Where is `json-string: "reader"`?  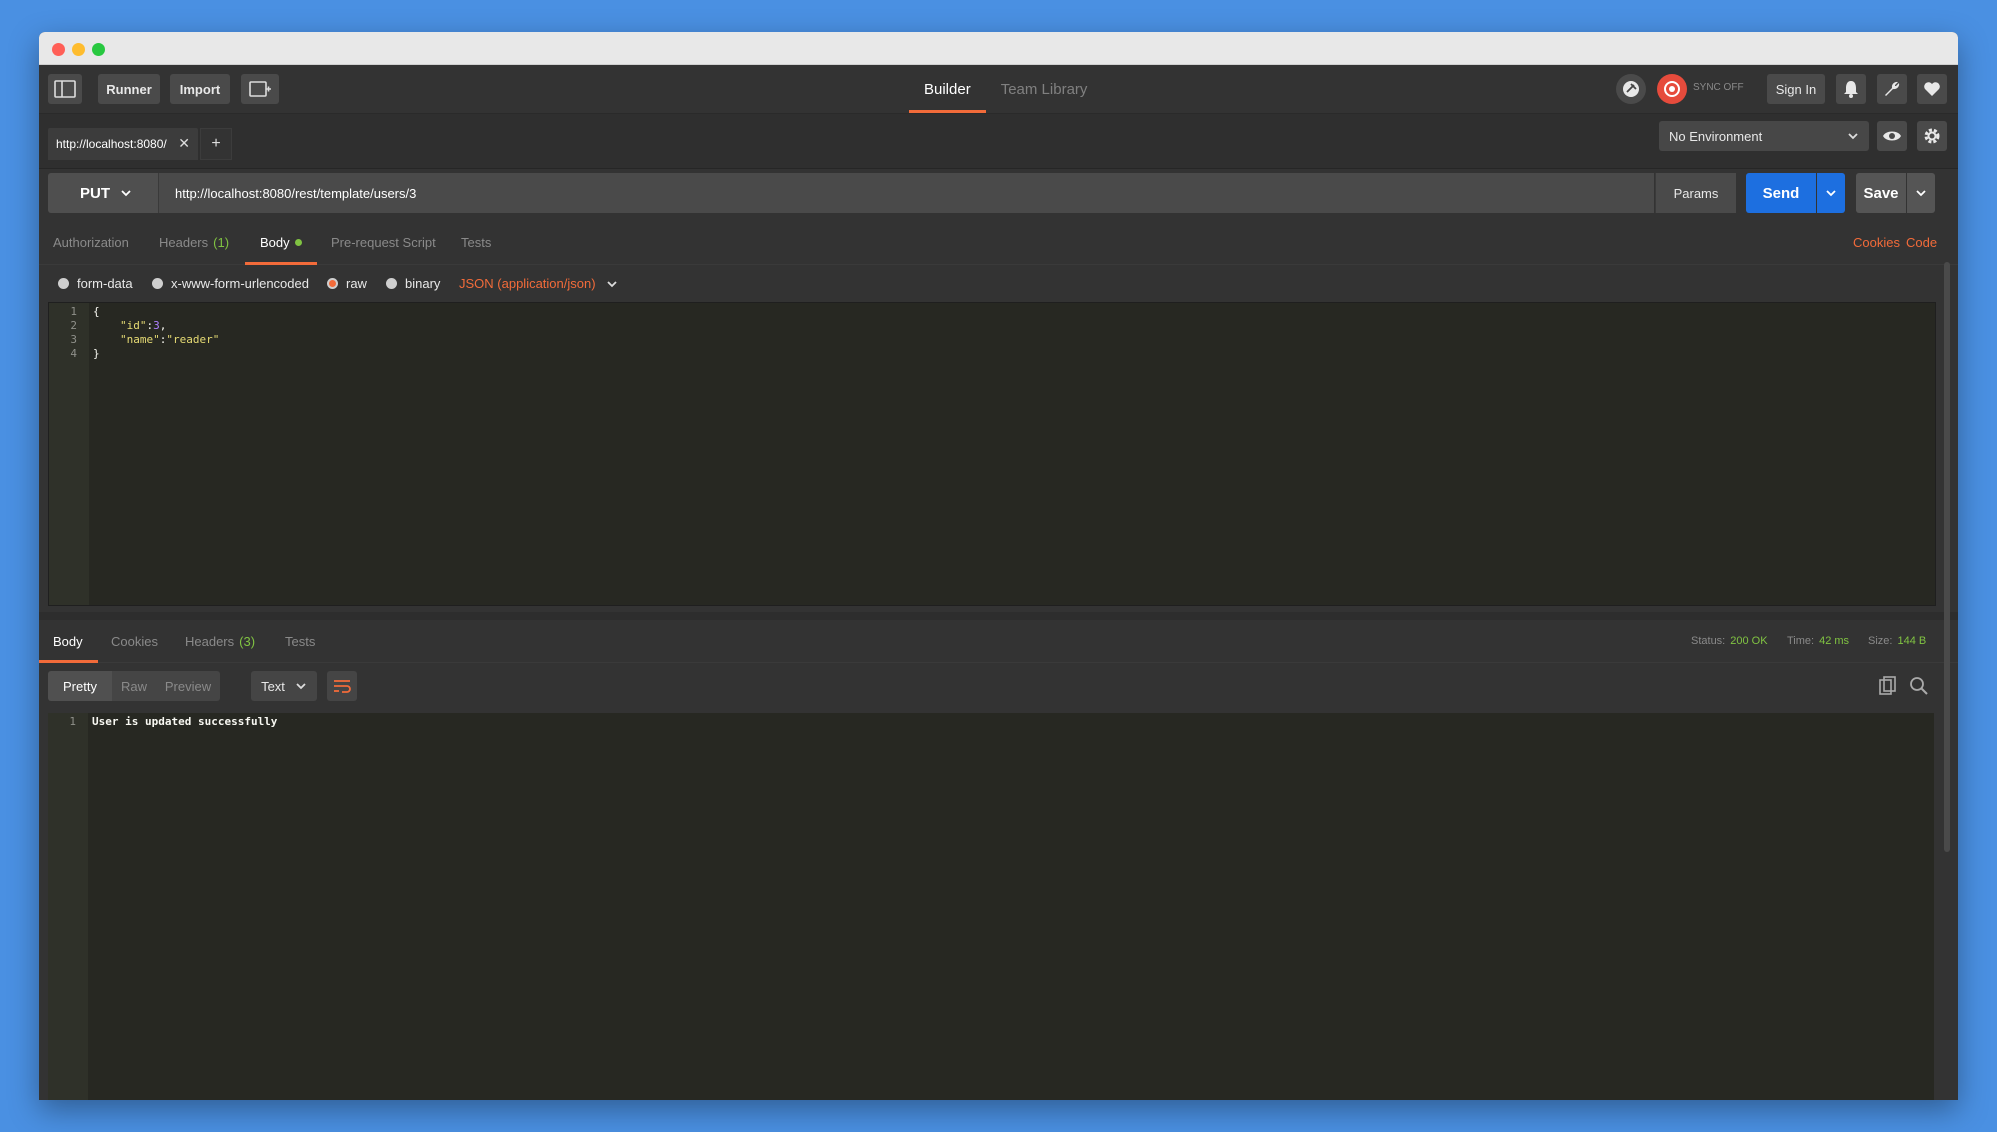
json-string: "reader" is located at coordinates (193, 339).